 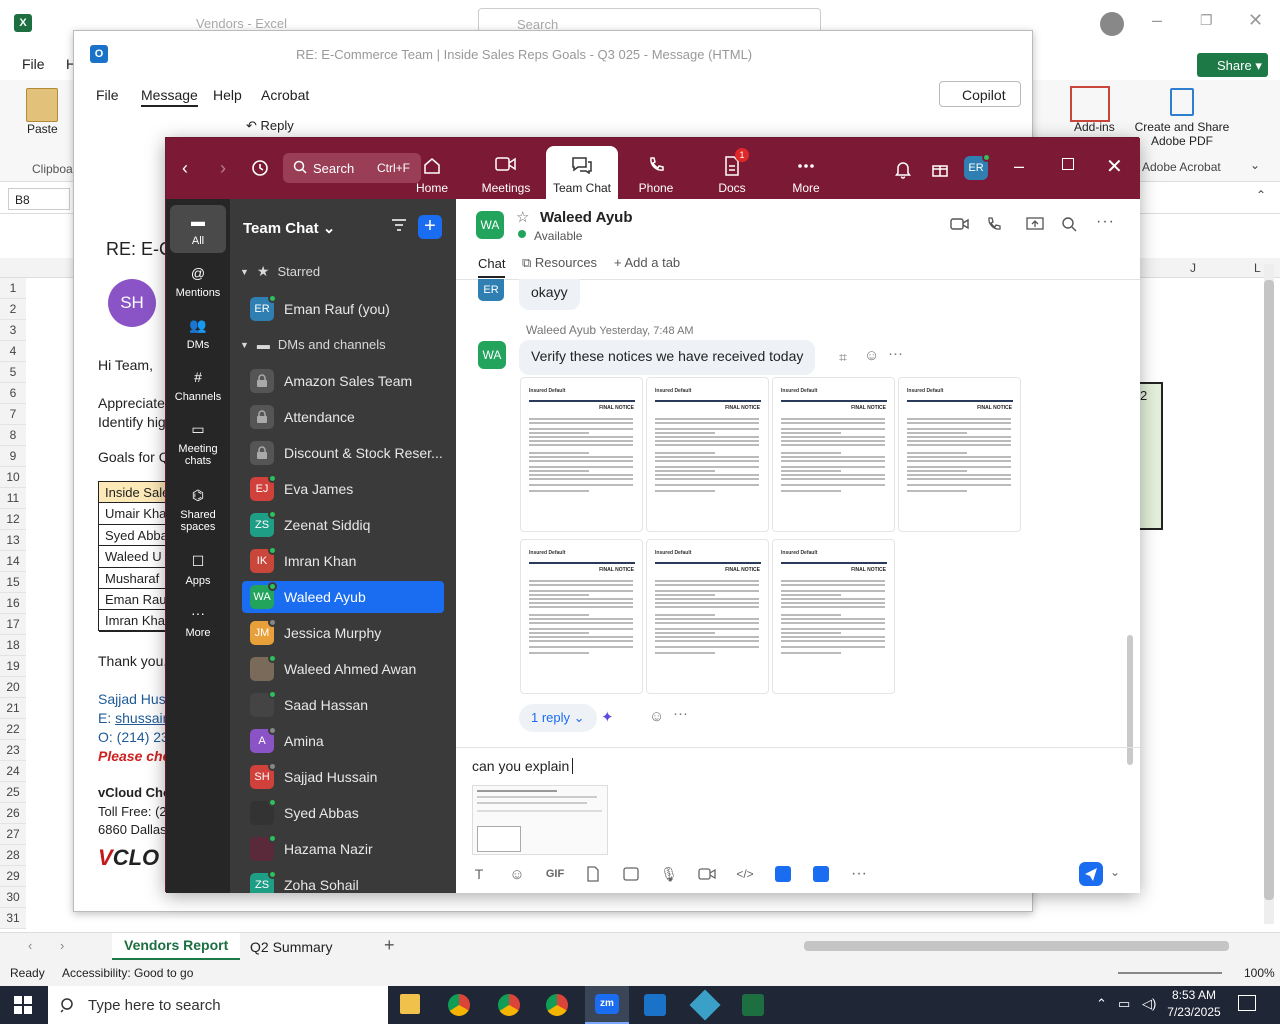 I want to click on tab-resources: ⧉ Resources, so click(x=559, y=263).